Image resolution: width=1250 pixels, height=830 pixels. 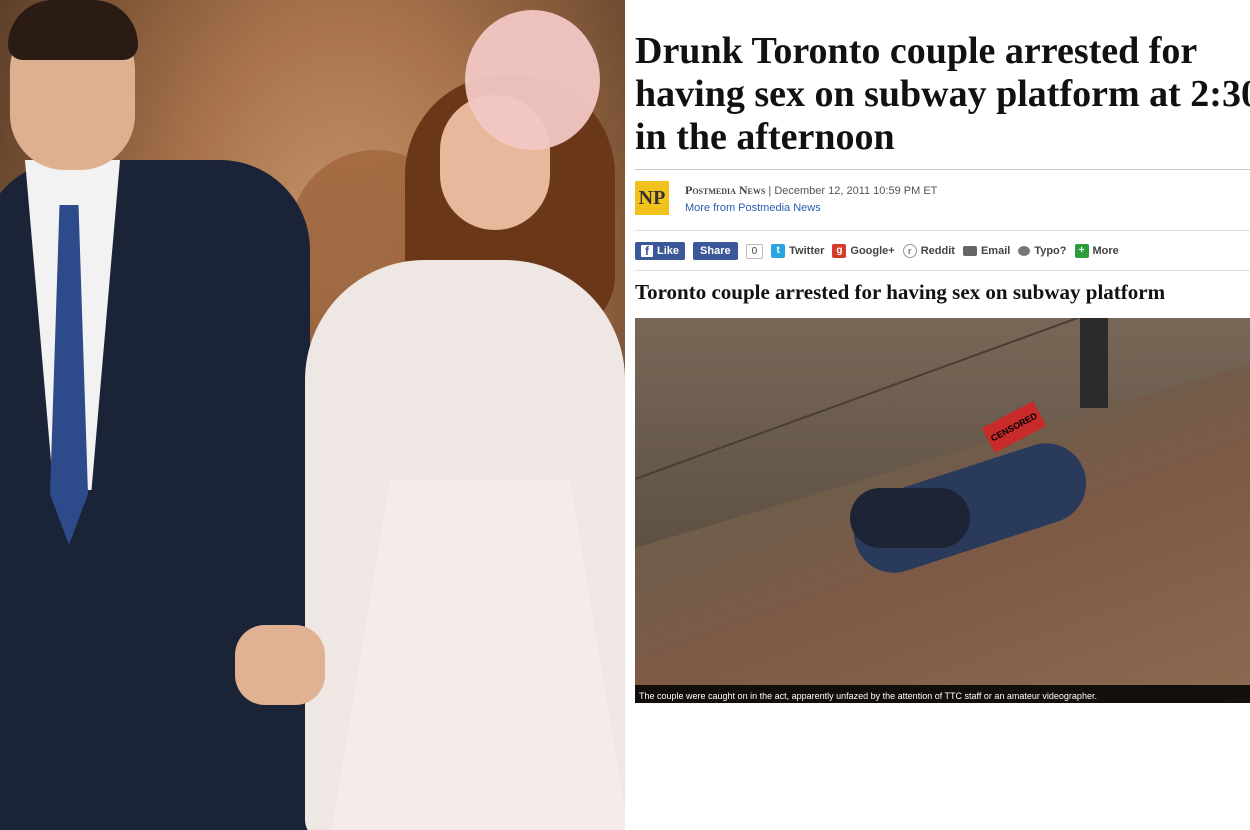 What do you see at coordinates (1024, 251) in the screenshot?
I see `speech-bubble-icon` at bounding box center [1024, 251].